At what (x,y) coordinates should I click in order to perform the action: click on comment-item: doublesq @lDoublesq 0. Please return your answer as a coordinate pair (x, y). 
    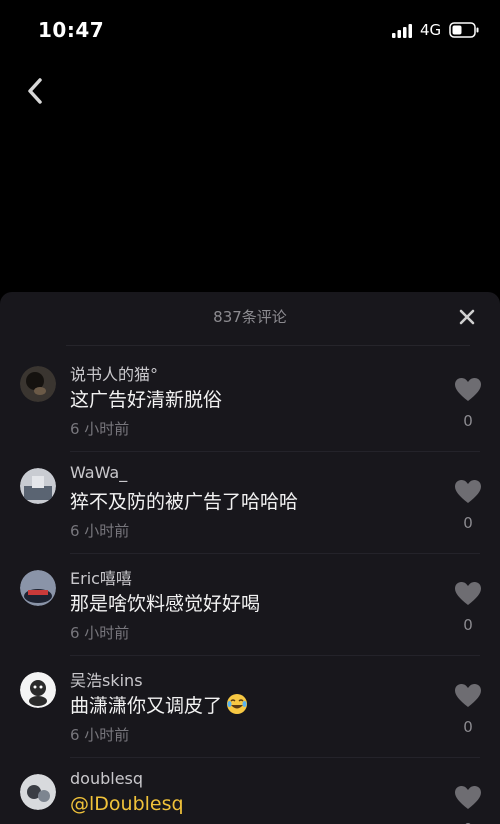
    Looking at the image, I should click on (250, 791).